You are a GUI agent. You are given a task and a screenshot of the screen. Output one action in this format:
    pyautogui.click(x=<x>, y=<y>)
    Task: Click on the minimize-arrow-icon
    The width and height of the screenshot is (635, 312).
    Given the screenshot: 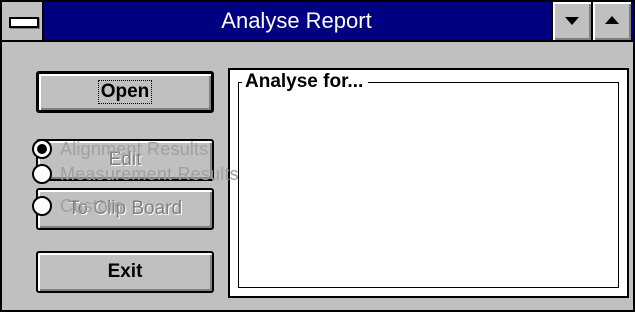 What is the action you would take?
    pyautogui.click(x=572, y=21)
    